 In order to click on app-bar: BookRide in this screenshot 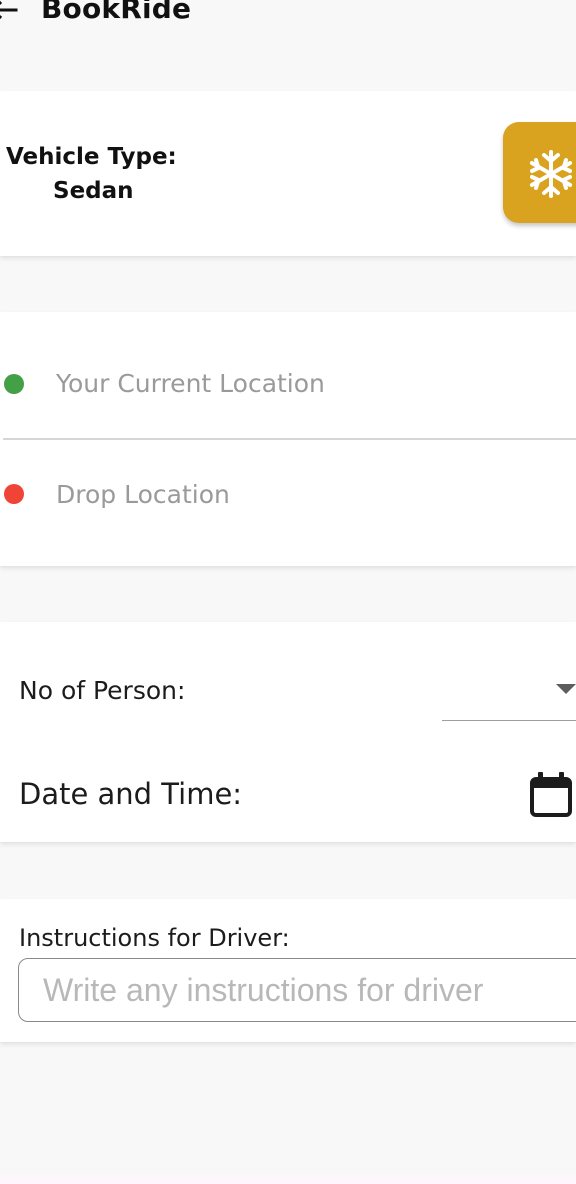, I will do `click(288, 30)`.